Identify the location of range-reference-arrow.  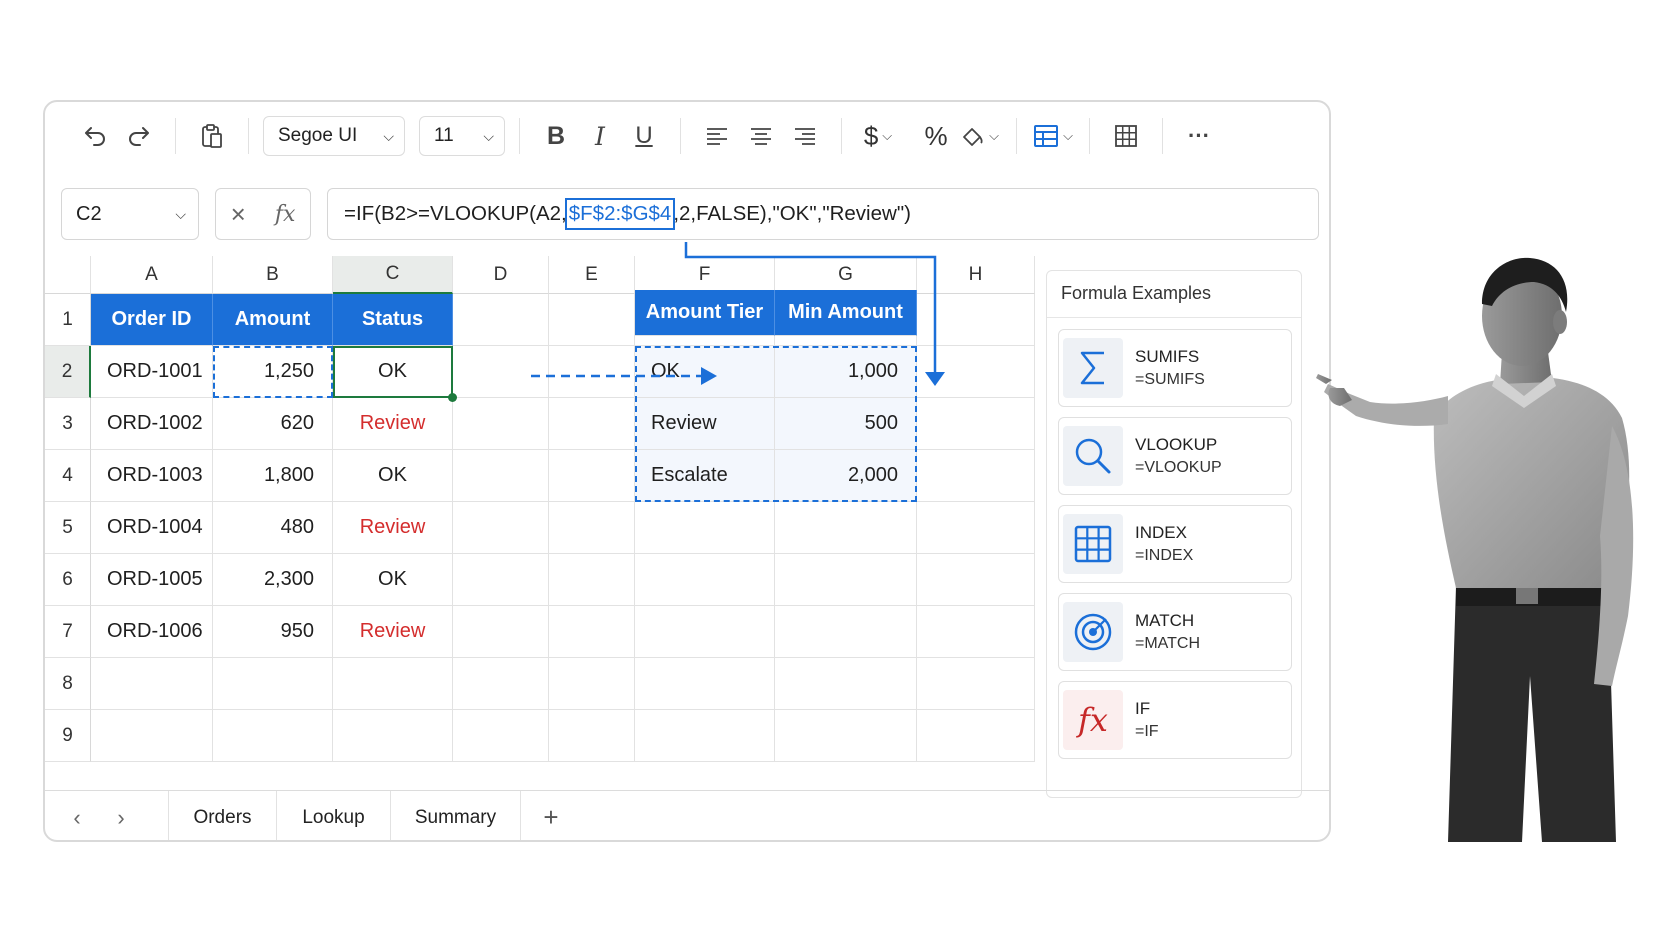
(810, 310).